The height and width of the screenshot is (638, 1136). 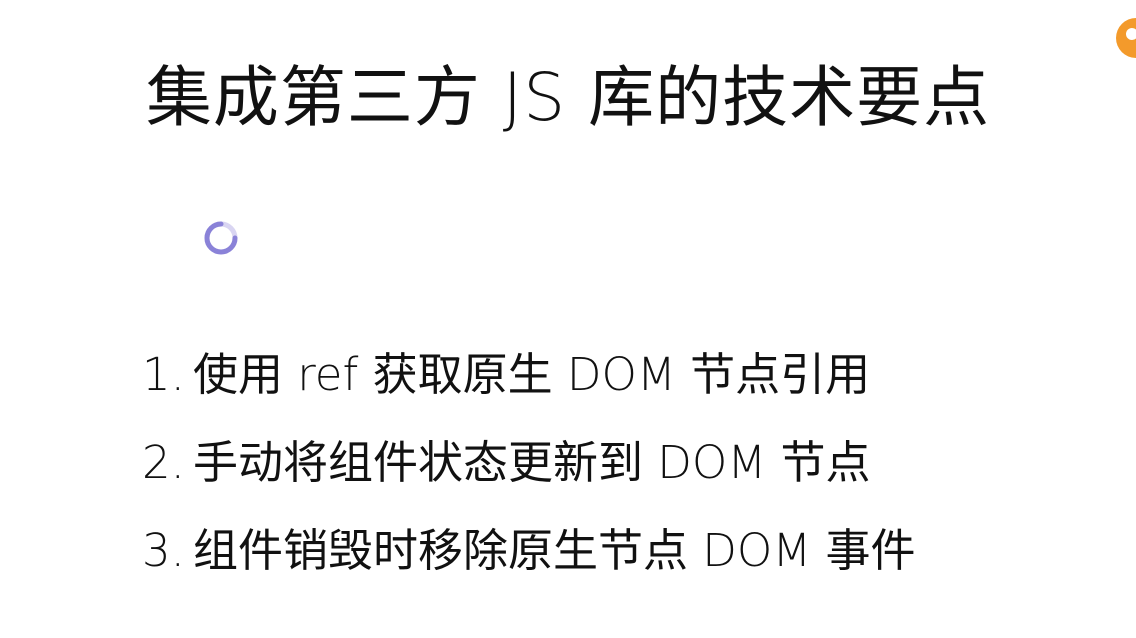 I want to click on list-item: 2. 手动将组件状态更新到 DOM 节点, so click(x=528, y=470).